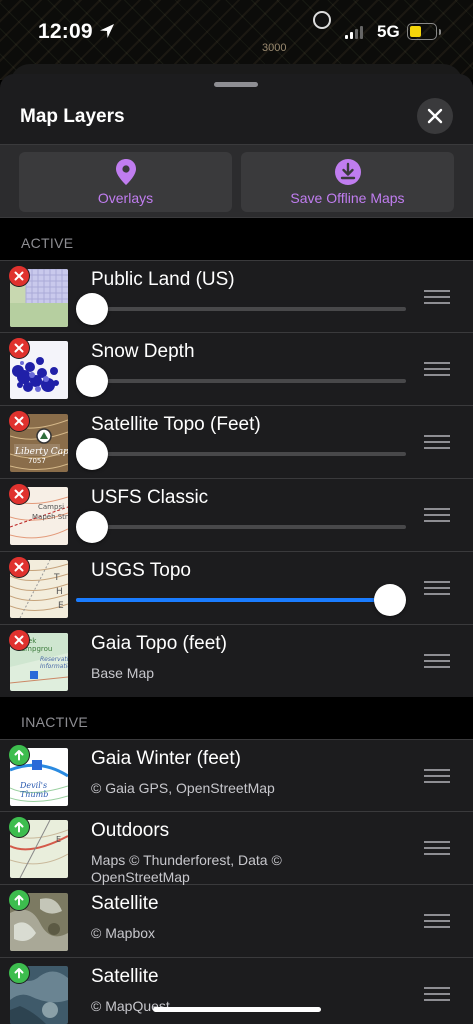 The width and height of the screenshot is (473, 1024). Describe the element at coordinates (388, 31) in the screenshot. I see `network-type: 5G` at that location.